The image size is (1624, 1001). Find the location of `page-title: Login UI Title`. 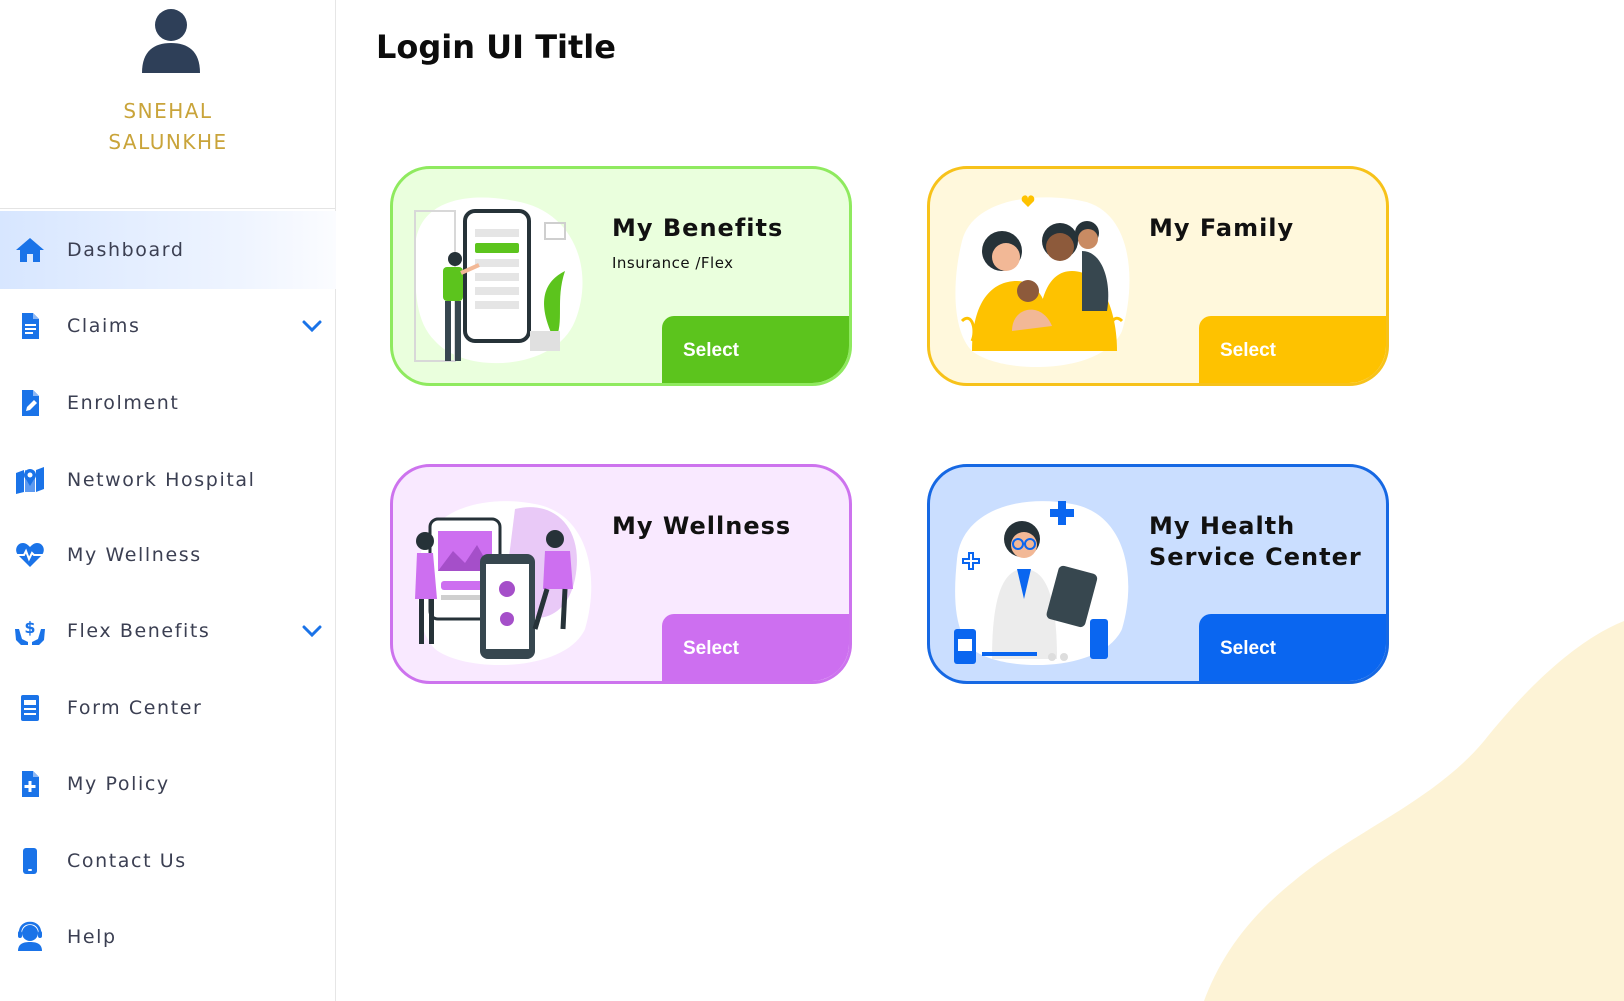

page-title: Login UI Title is located at coordinates (496, 47).